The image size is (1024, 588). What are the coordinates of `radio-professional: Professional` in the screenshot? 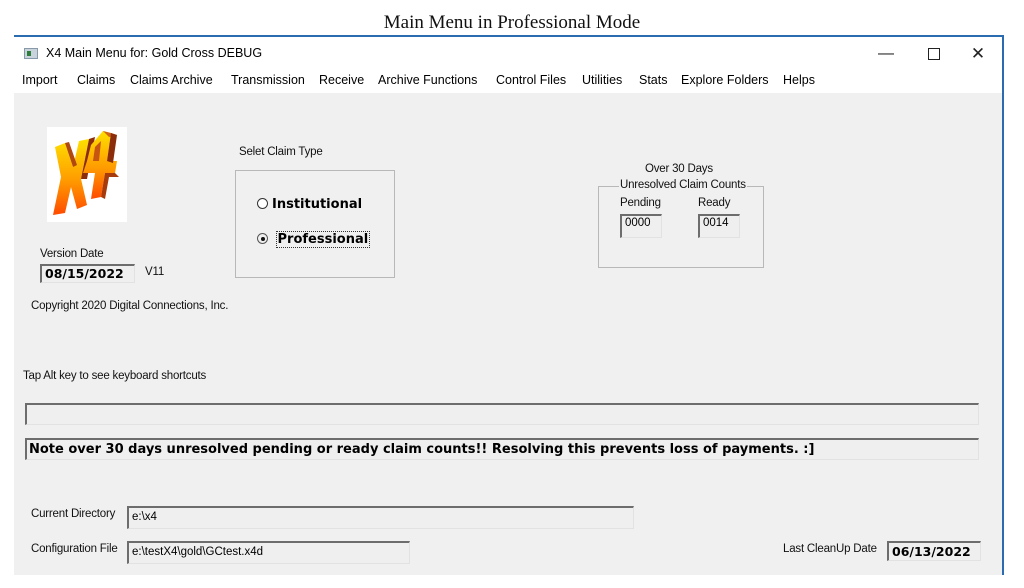 It's located at (314, 239).